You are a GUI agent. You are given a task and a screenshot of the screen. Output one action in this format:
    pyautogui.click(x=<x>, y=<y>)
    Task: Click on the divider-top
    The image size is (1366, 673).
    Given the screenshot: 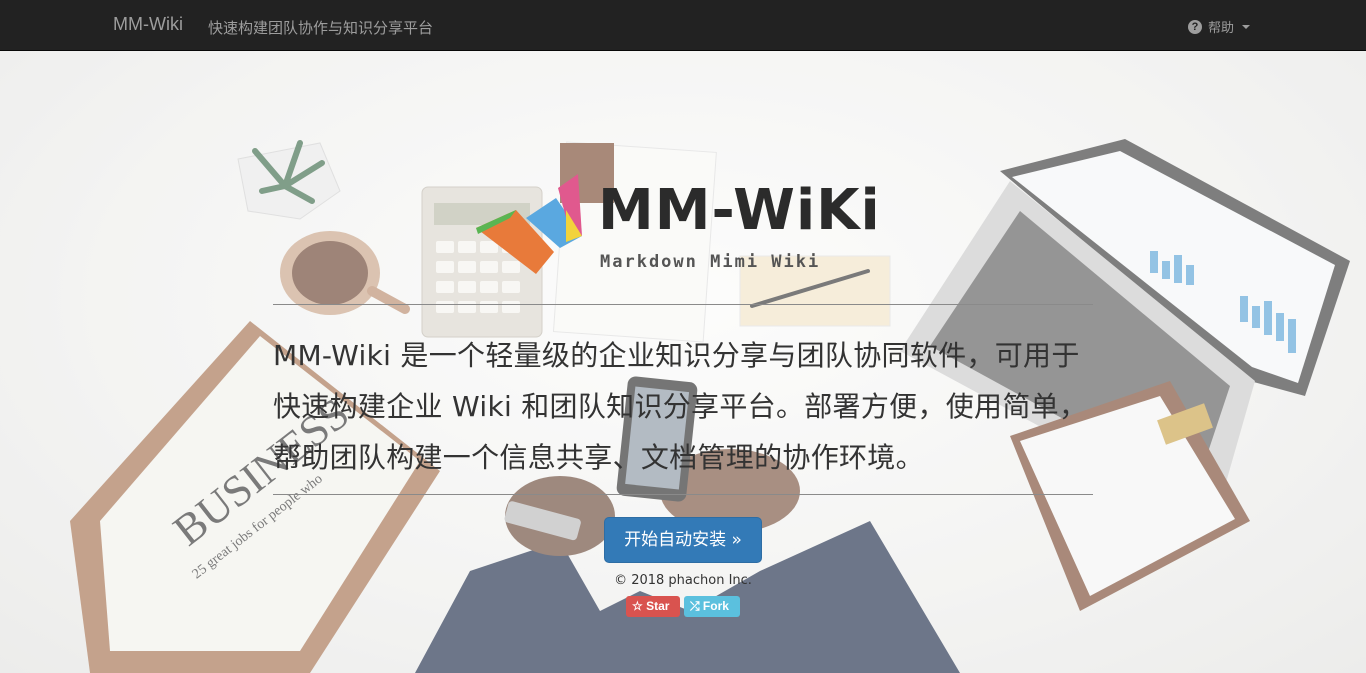 What is the action you would take?
    pyautogui.click(x=683, y=304)
    